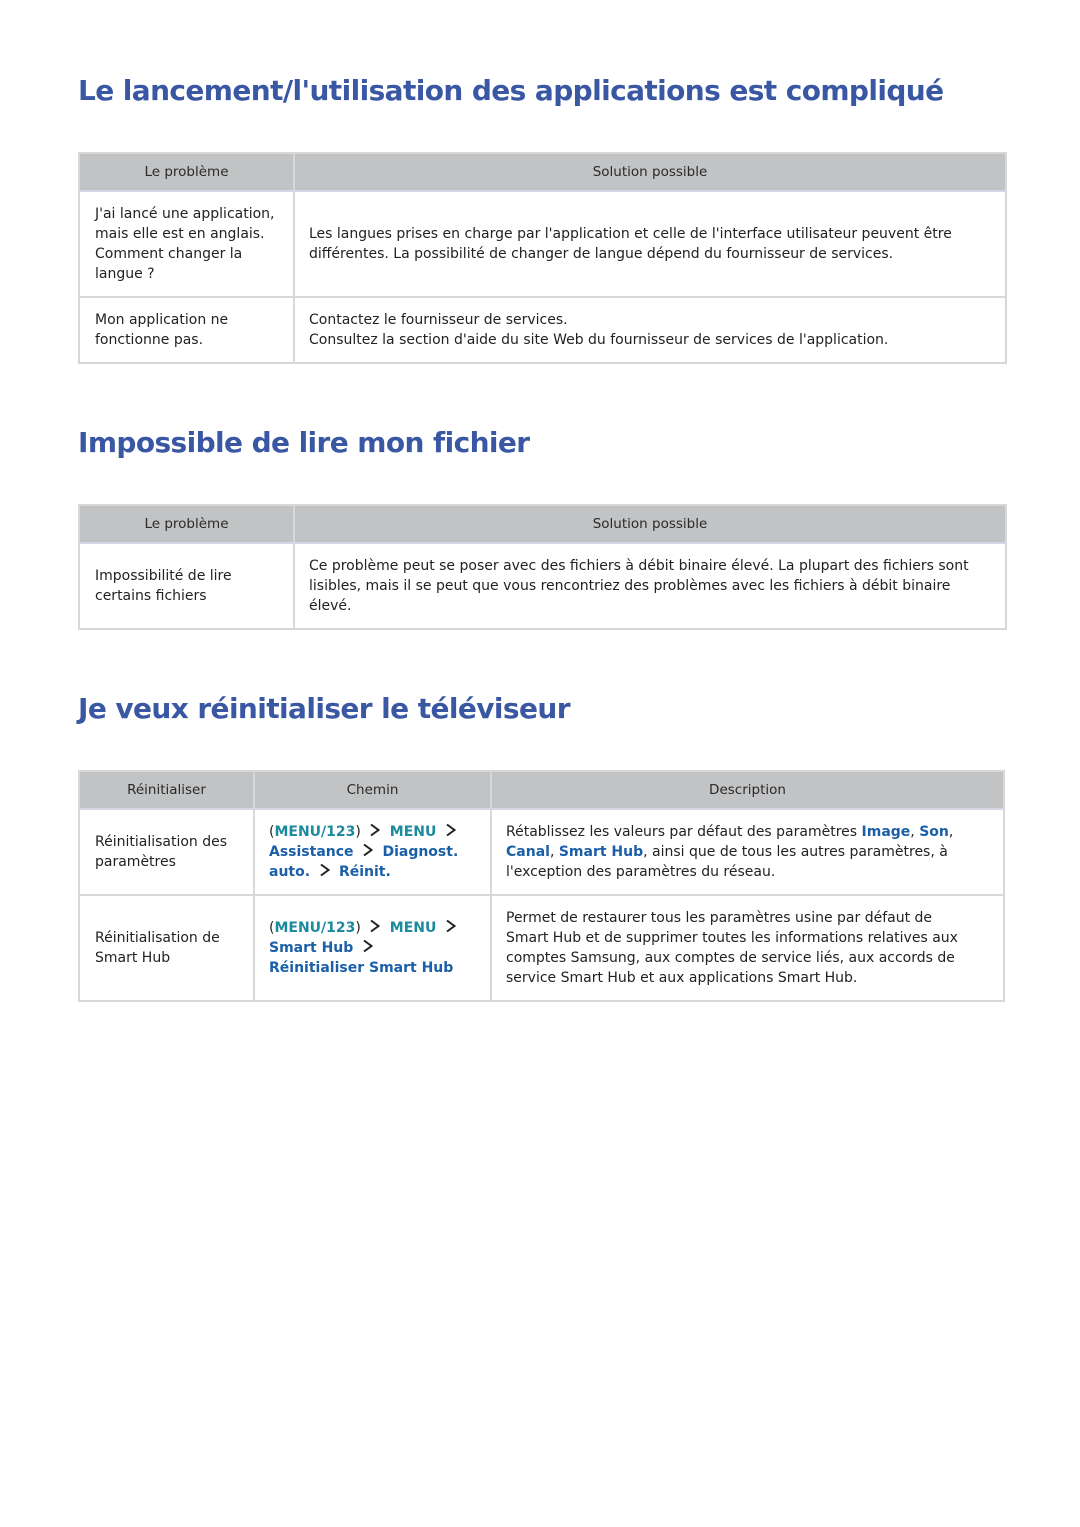 This screenshot has height=1527, width=1080. Describe the element at coordinates (311, 948) in the screenshot. I see `path-step-smart-hub: Smart Hub` at that location.